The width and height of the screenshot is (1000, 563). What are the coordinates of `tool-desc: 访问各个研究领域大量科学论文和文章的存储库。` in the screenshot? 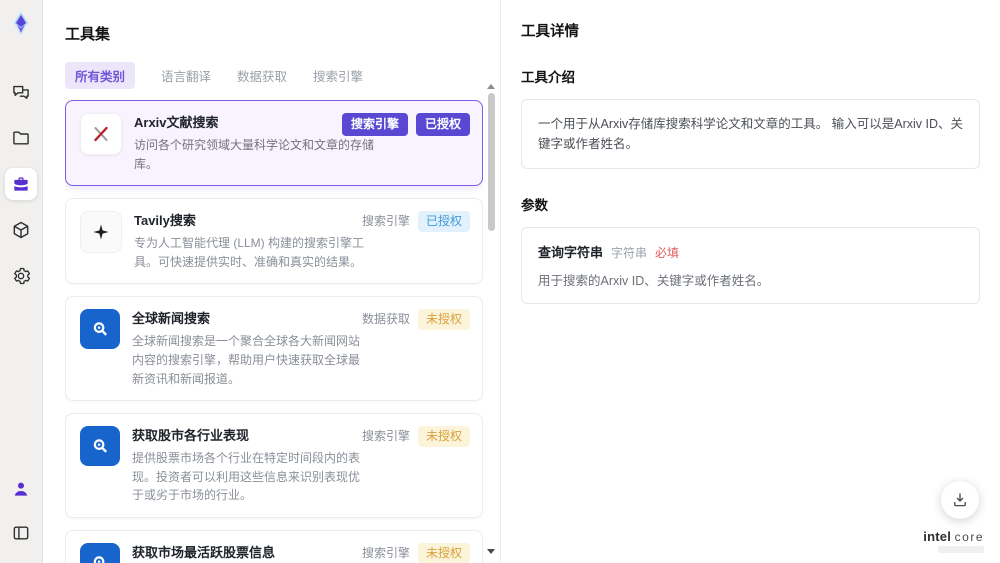 It's located at (254, 154).